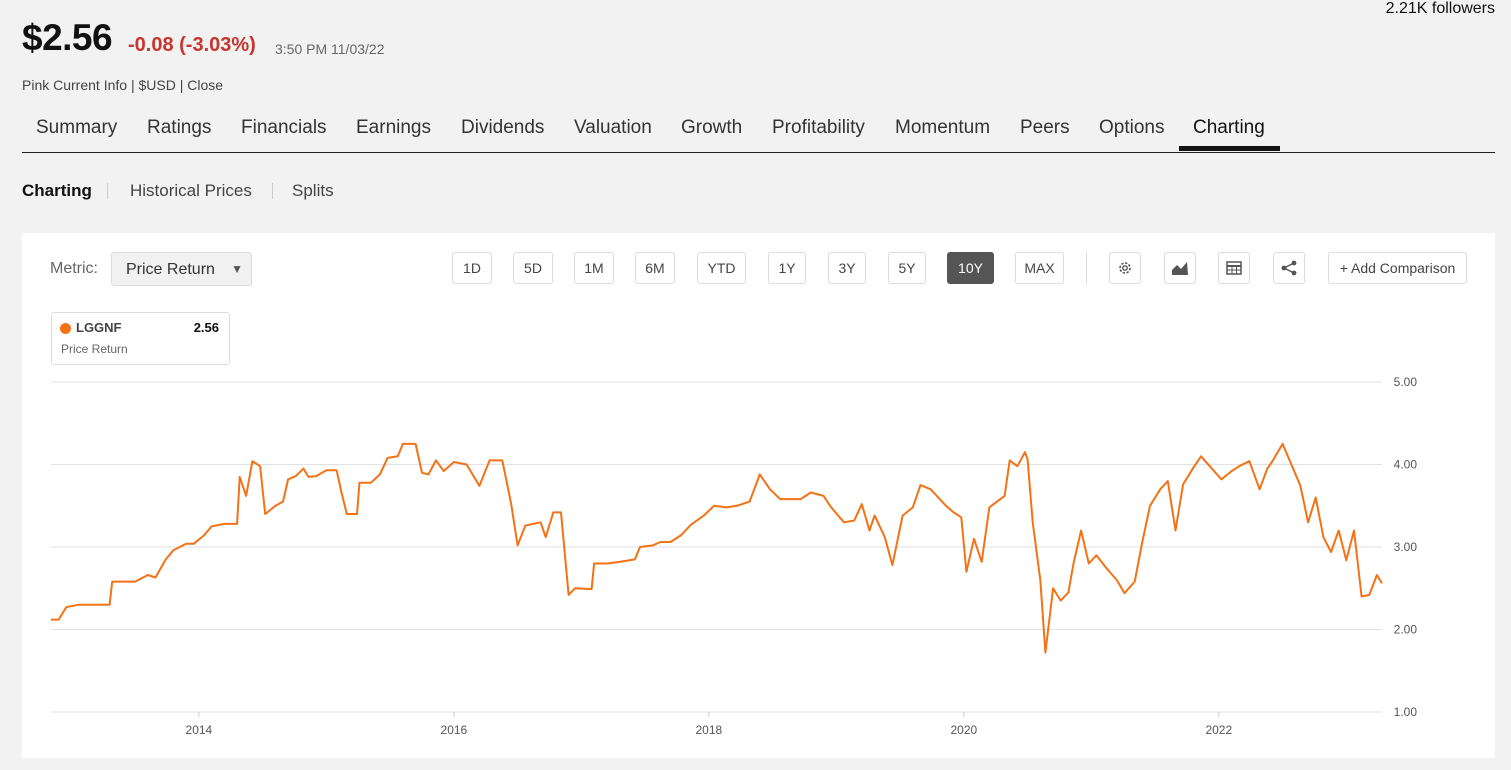 The width and height of the screenshot is (1511, 770). Describe the element at coordinates (76, 128) in the screenshot. I see `tab-summary: Summary` at that location.